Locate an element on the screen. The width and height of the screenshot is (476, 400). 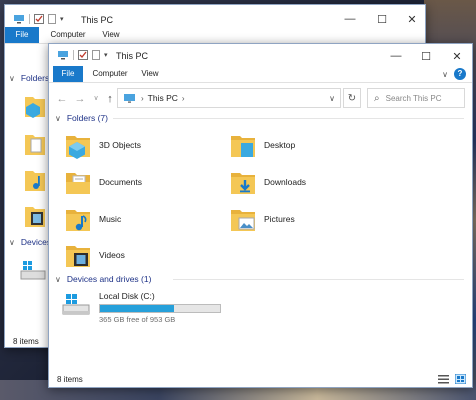
desktop-folder-icon is located at coordinates (243, 146).